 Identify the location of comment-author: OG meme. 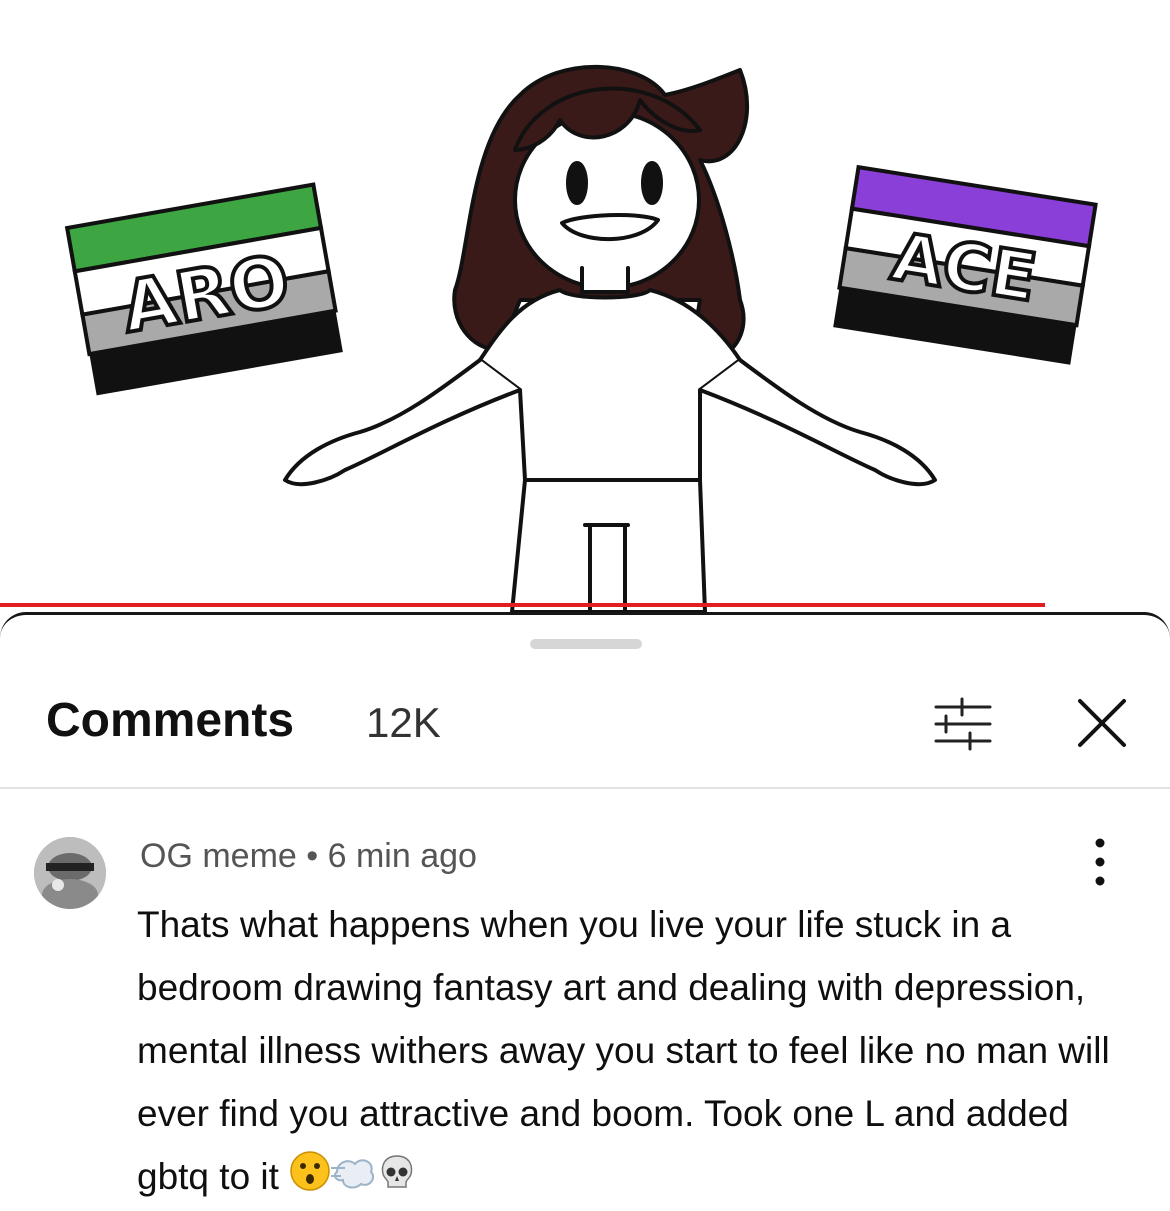
(218, 856).